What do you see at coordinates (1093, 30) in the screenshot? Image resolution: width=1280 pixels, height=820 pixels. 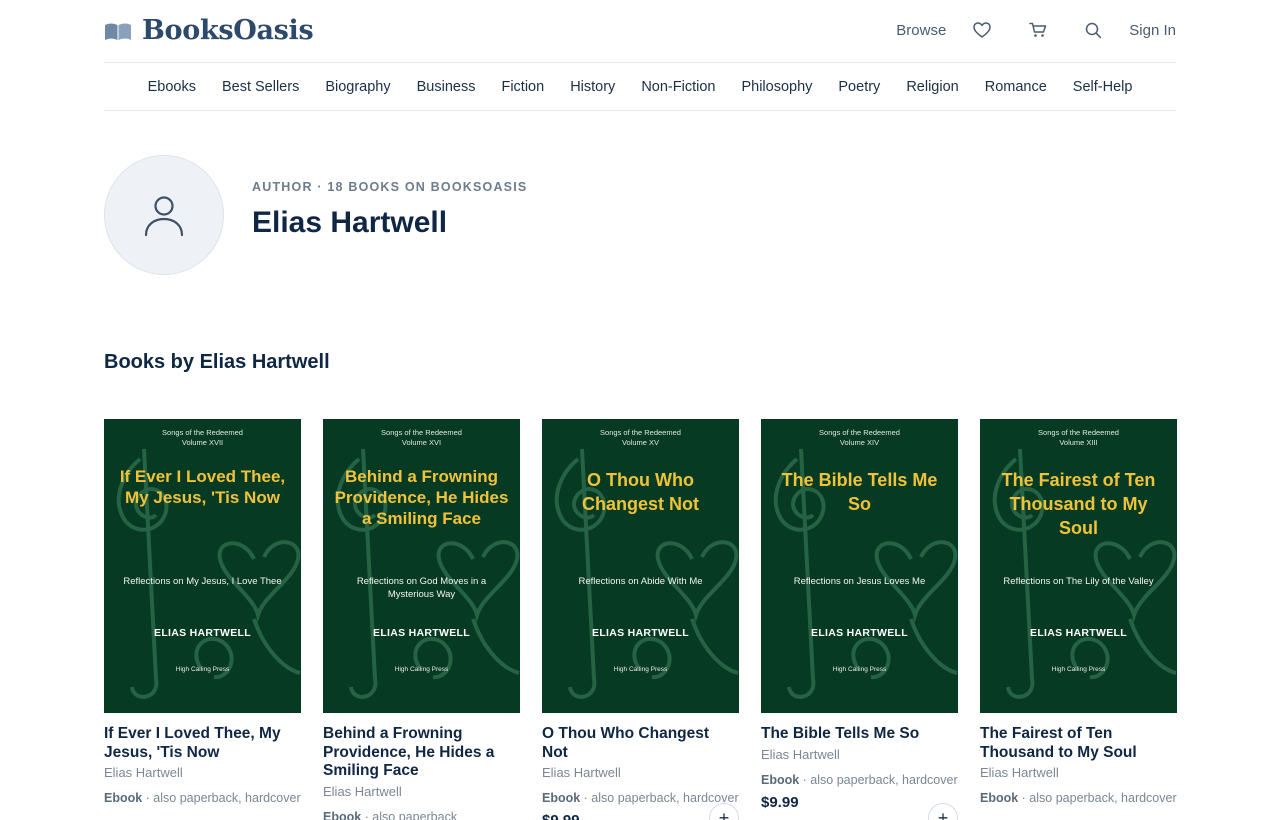 I see `search-icon` at bounding box center [1093, 30].